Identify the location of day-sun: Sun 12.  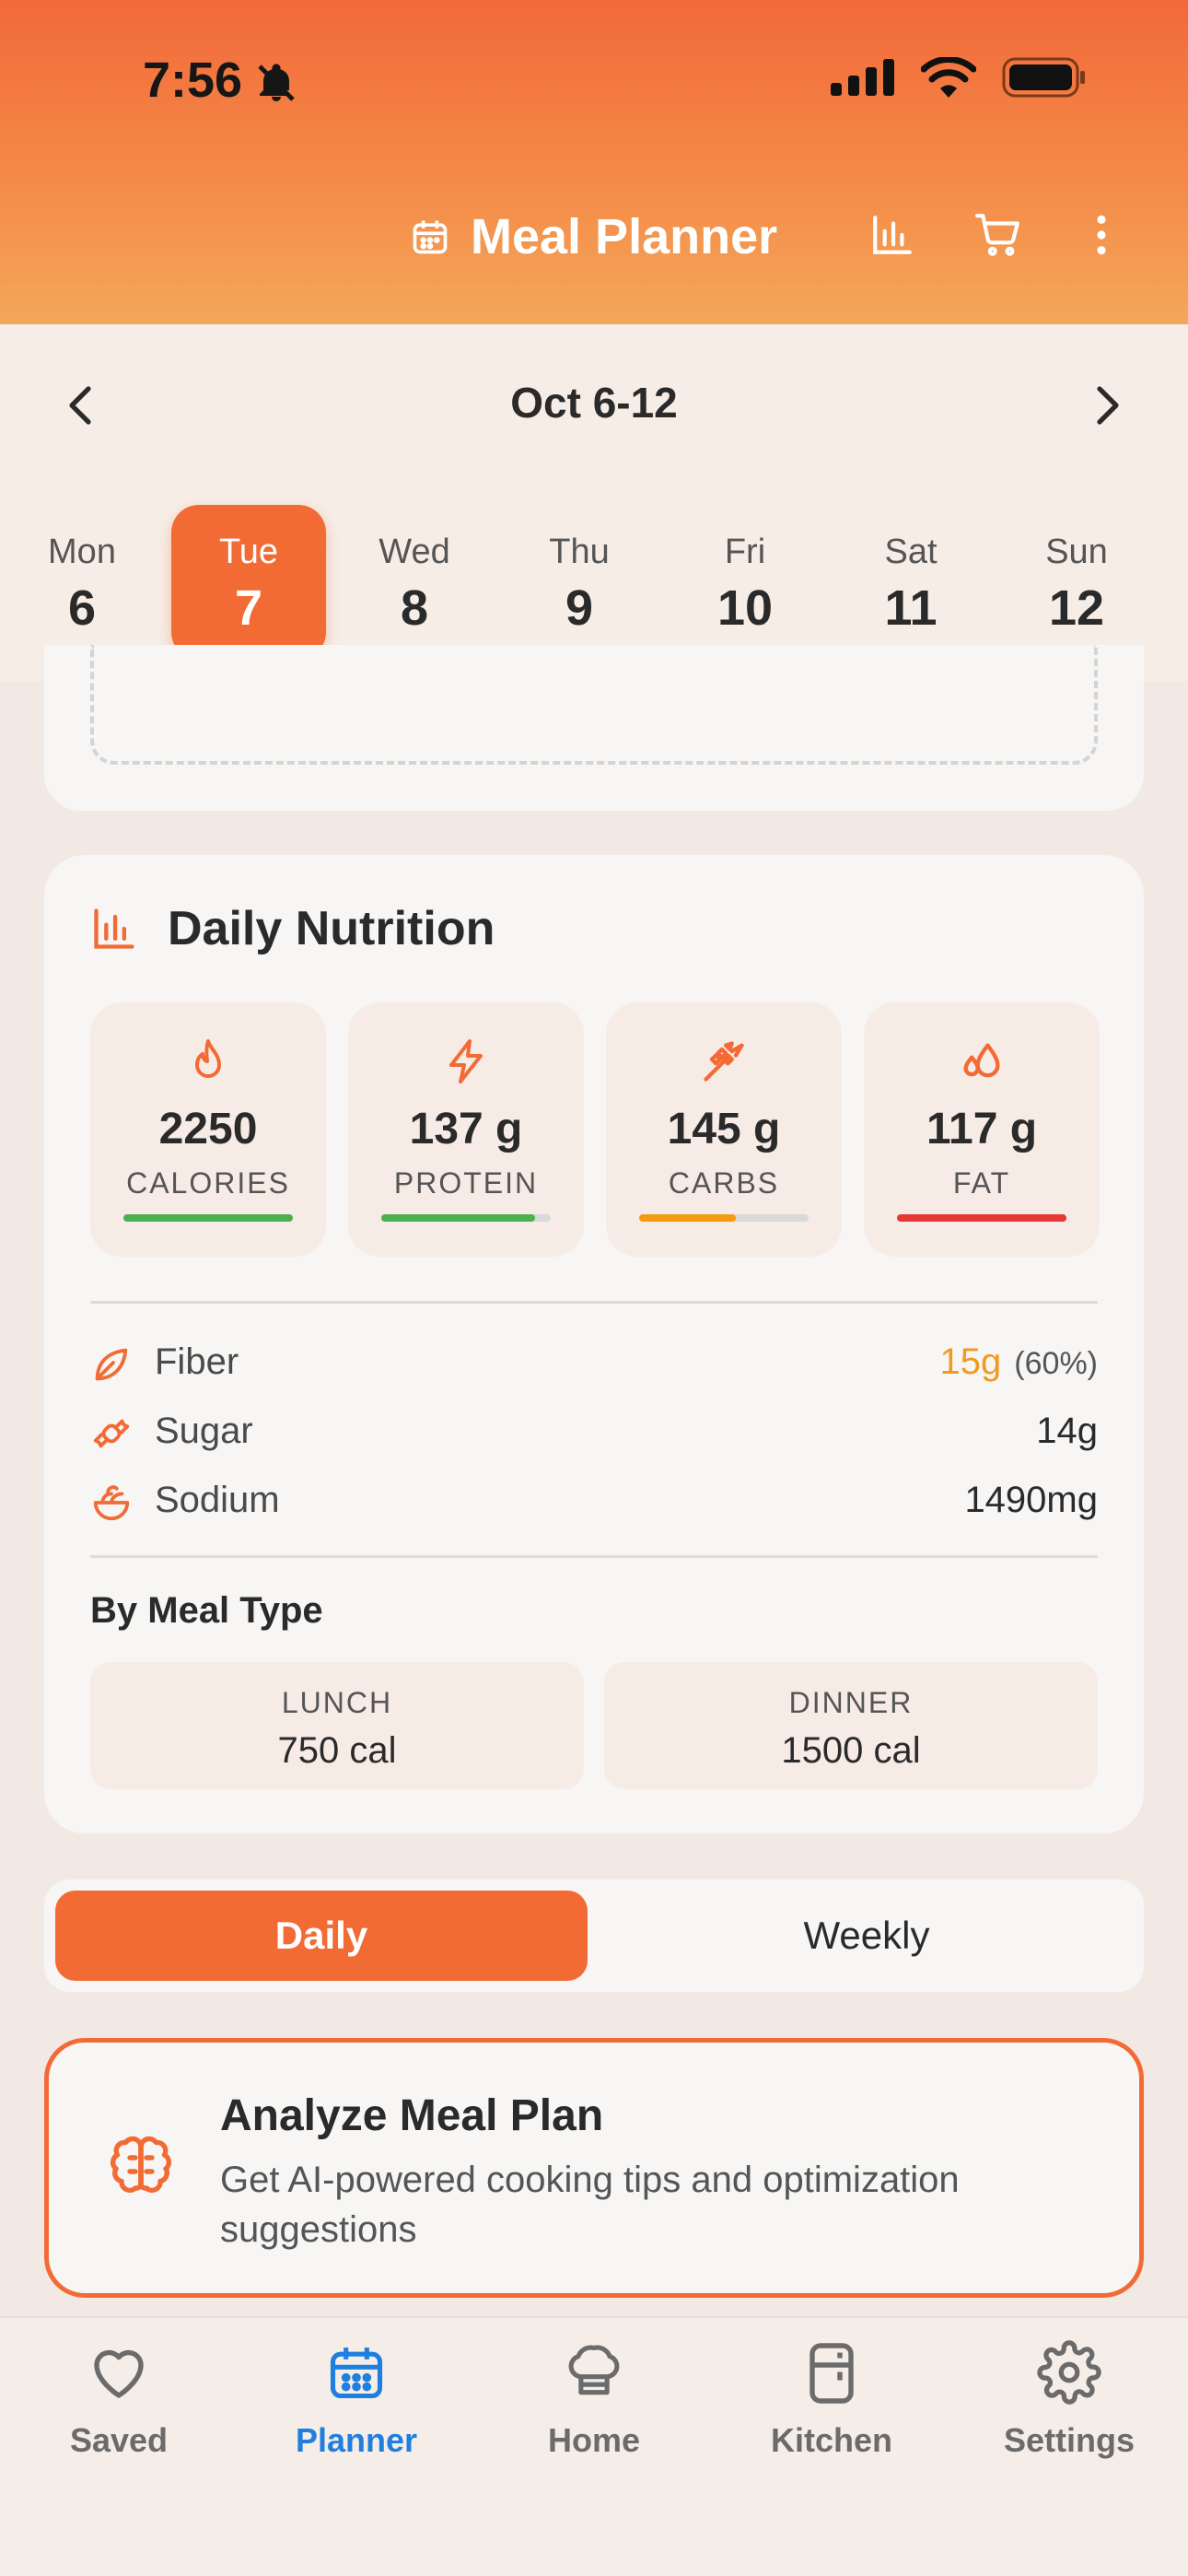
(1076, 582).